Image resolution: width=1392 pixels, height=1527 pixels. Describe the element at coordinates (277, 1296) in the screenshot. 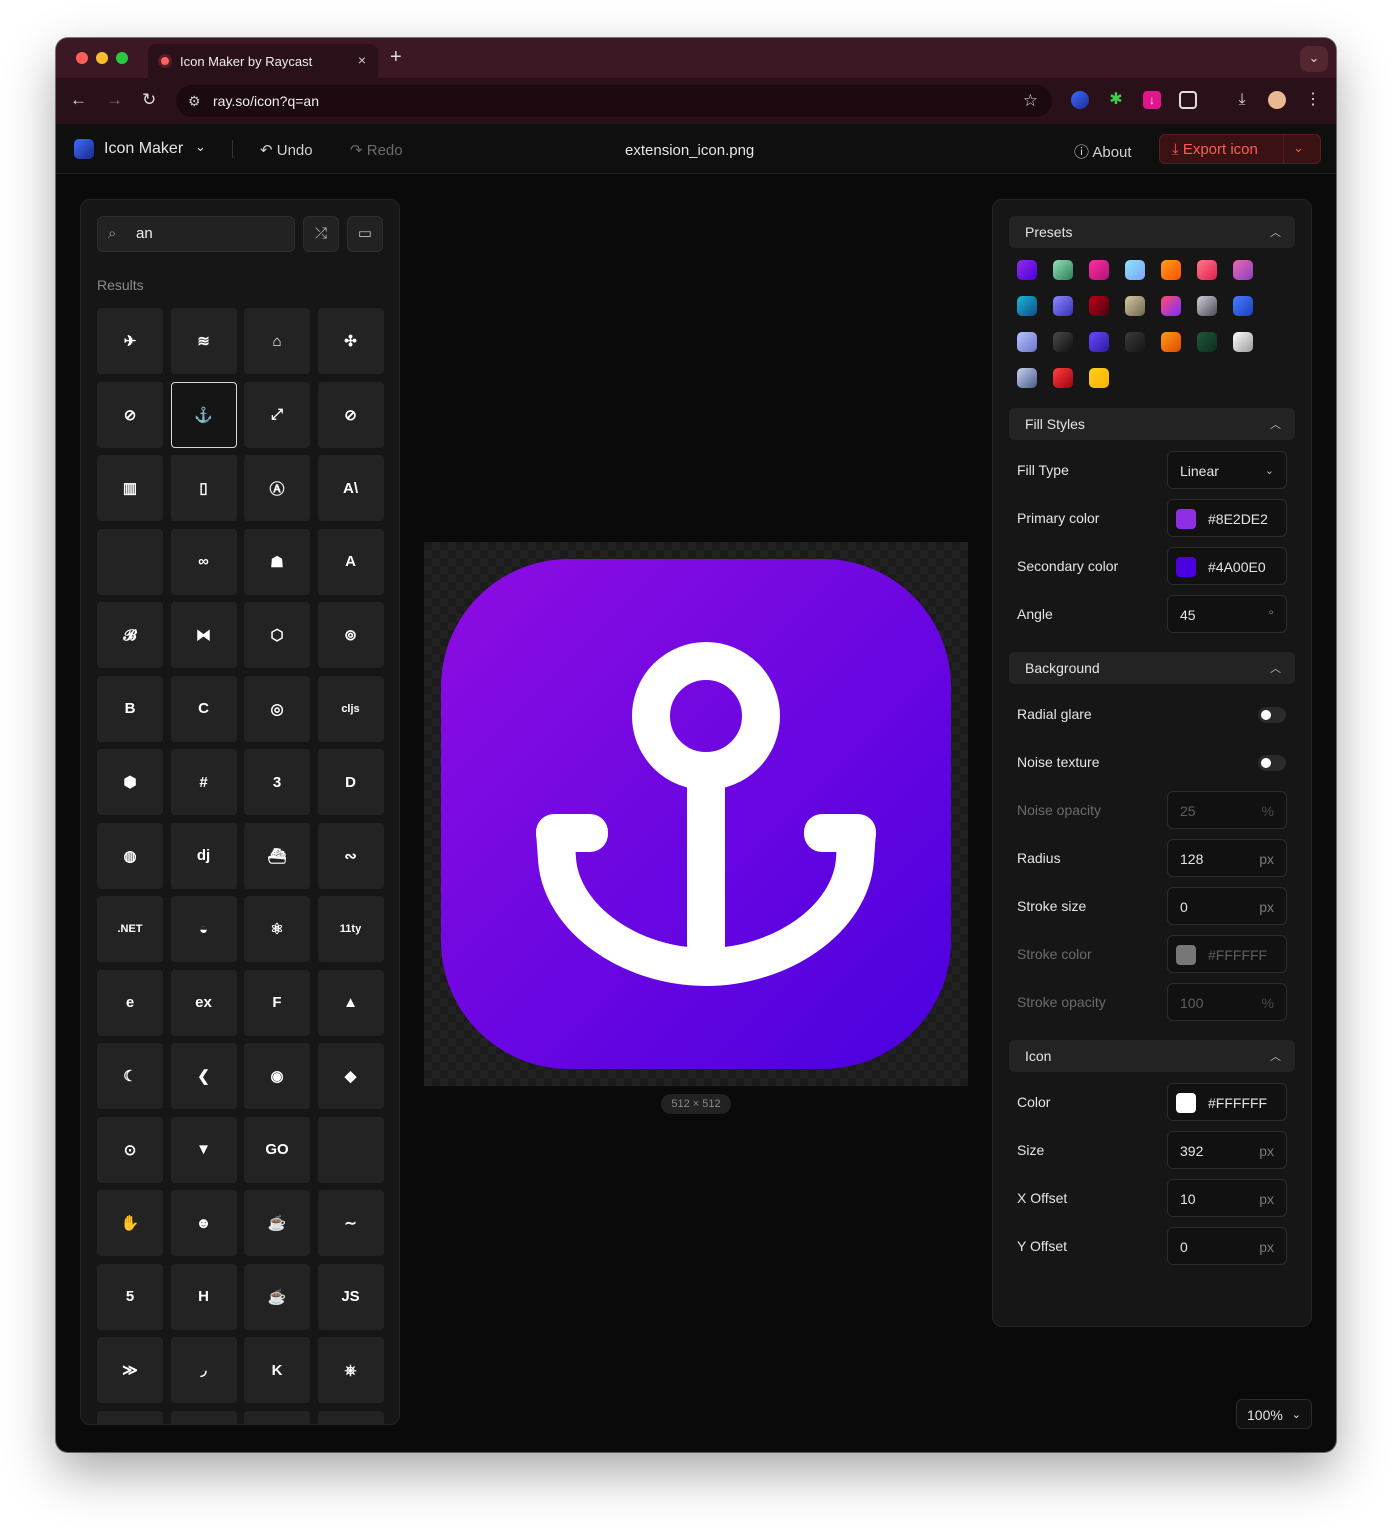

I see `java-icon: ☕` at that location.